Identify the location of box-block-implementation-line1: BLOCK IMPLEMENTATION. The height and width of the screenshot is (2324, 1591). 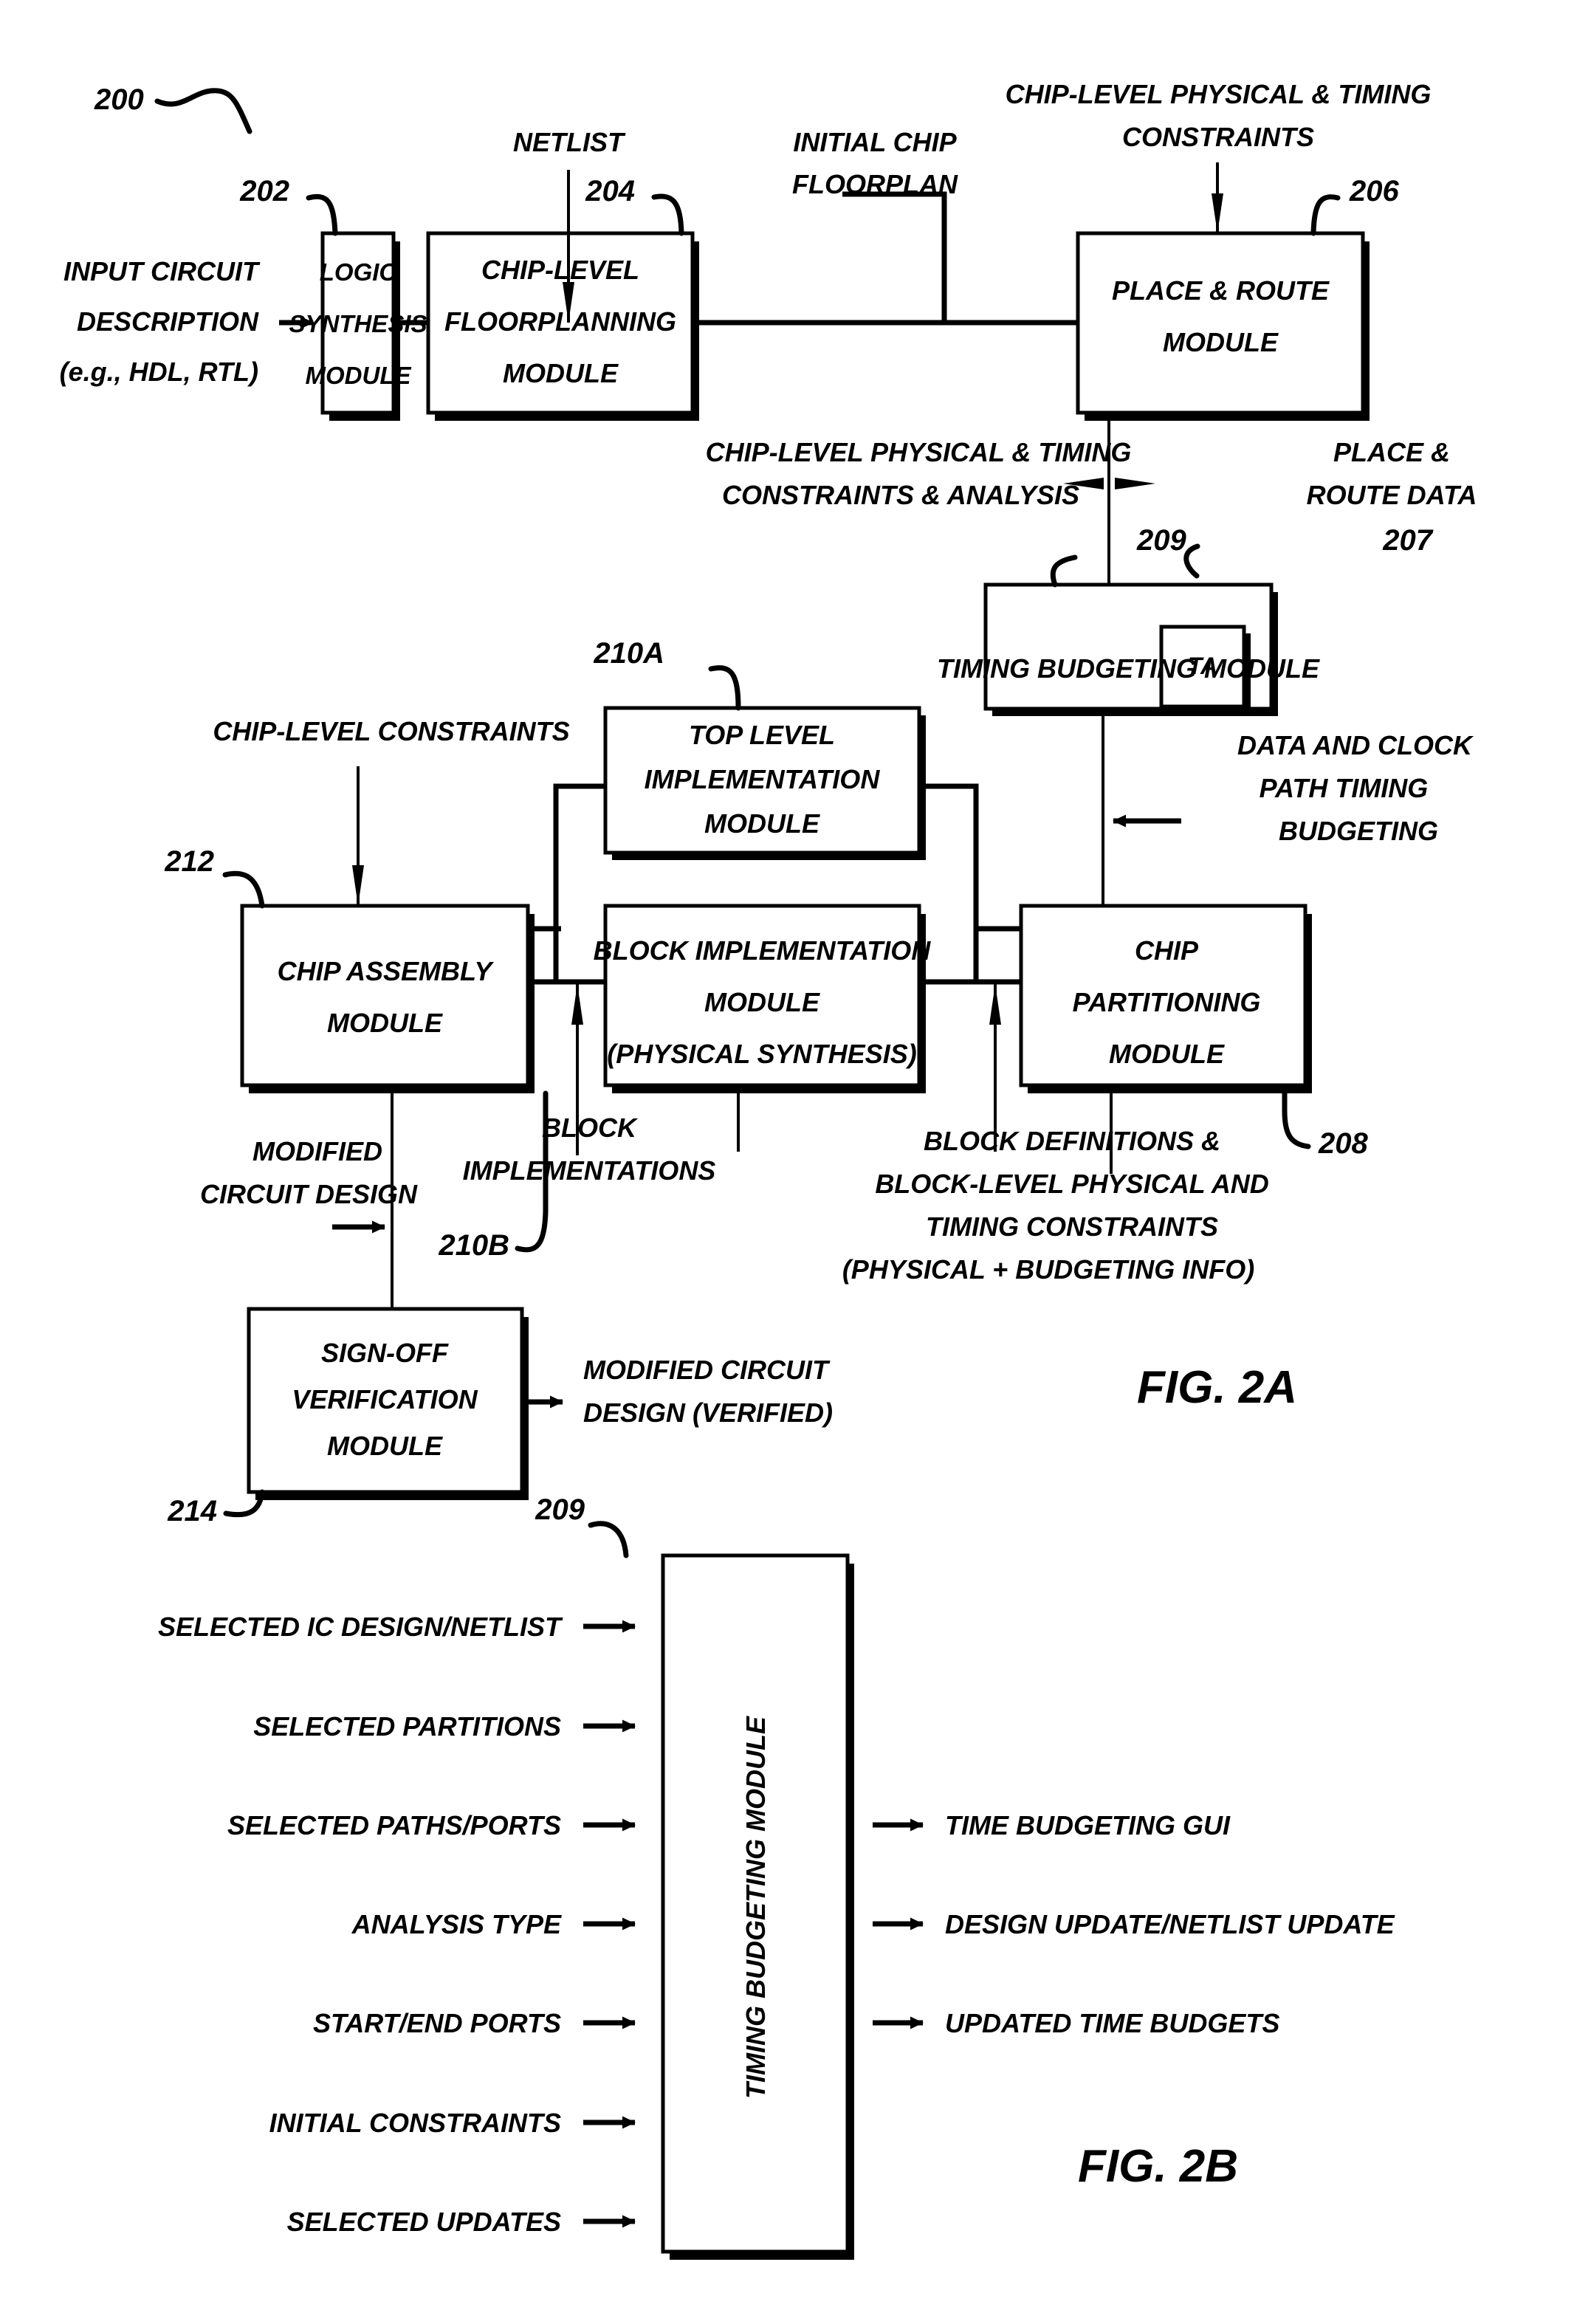
(763, 950).